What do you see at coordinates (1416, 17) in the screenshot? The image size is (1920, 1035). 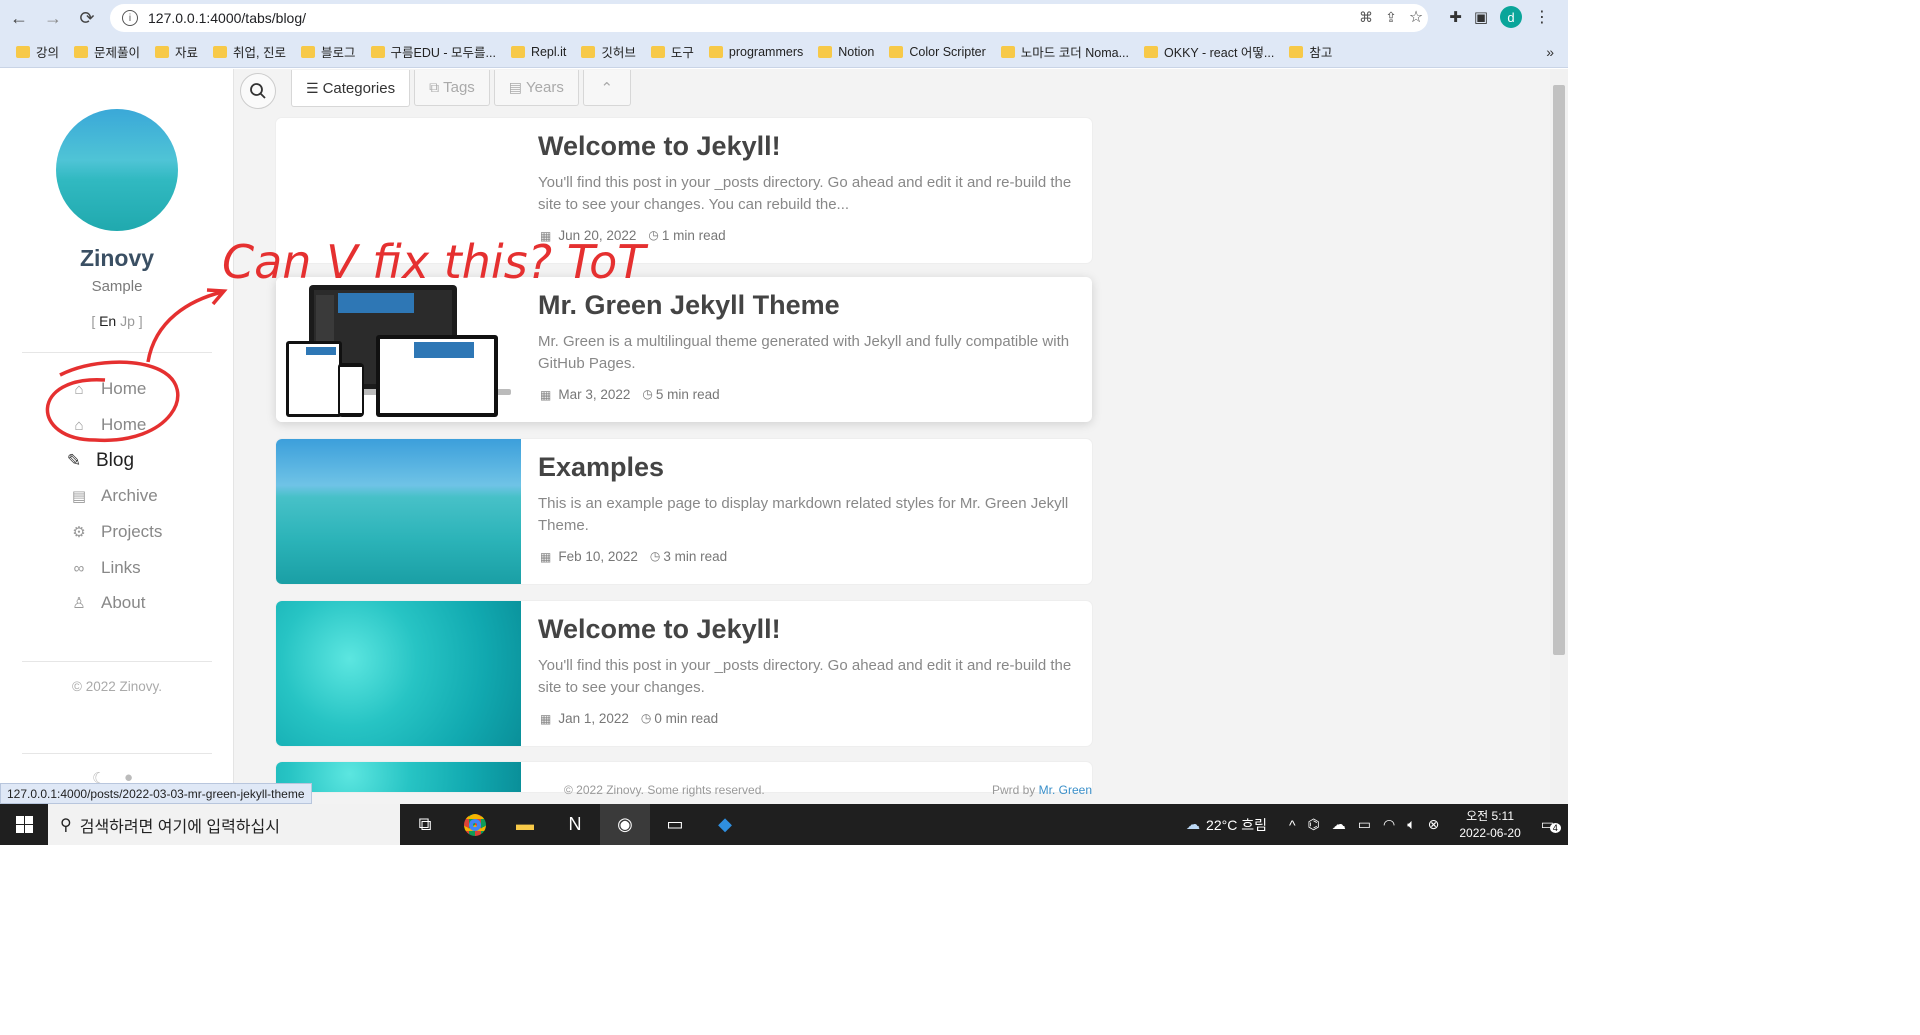 I see `star-icon: ☆` at bounding box center [1416, 17].